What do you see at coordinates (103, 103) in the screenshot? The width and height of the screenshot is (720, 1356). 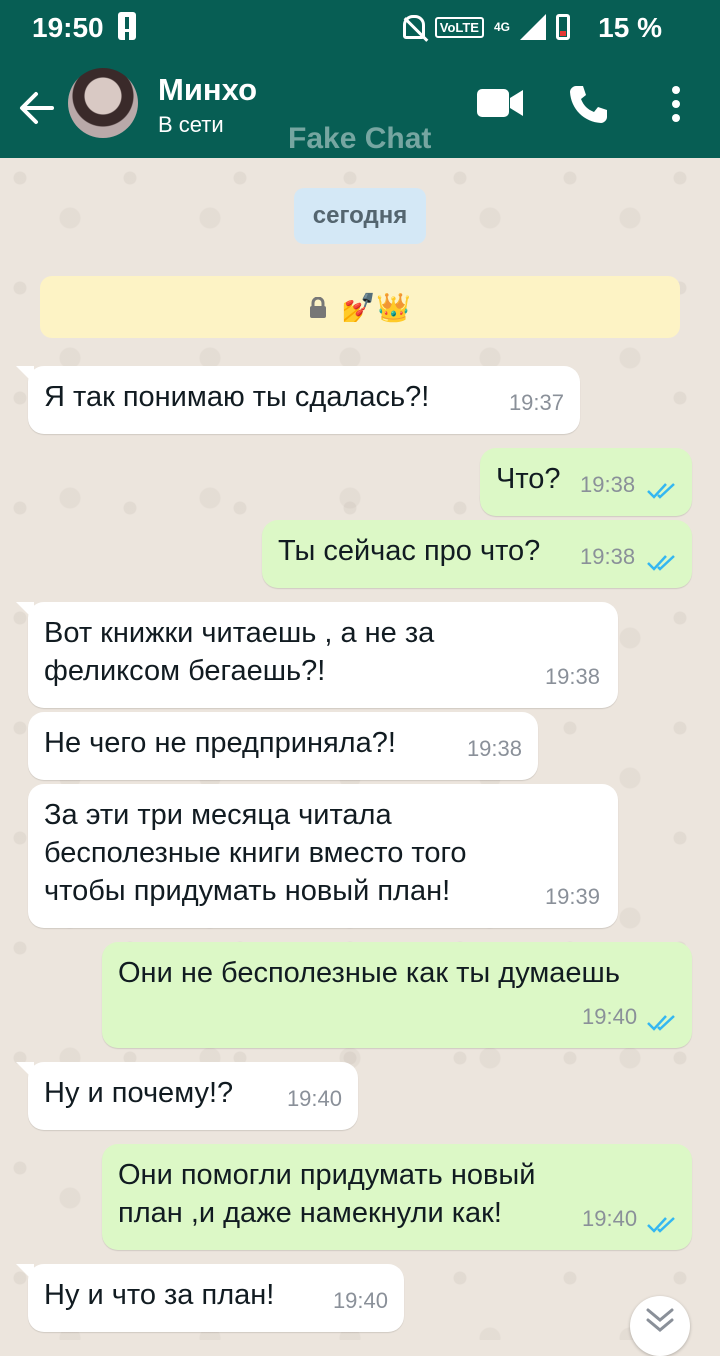 I see `avatar` at bounding box center [103, 103].